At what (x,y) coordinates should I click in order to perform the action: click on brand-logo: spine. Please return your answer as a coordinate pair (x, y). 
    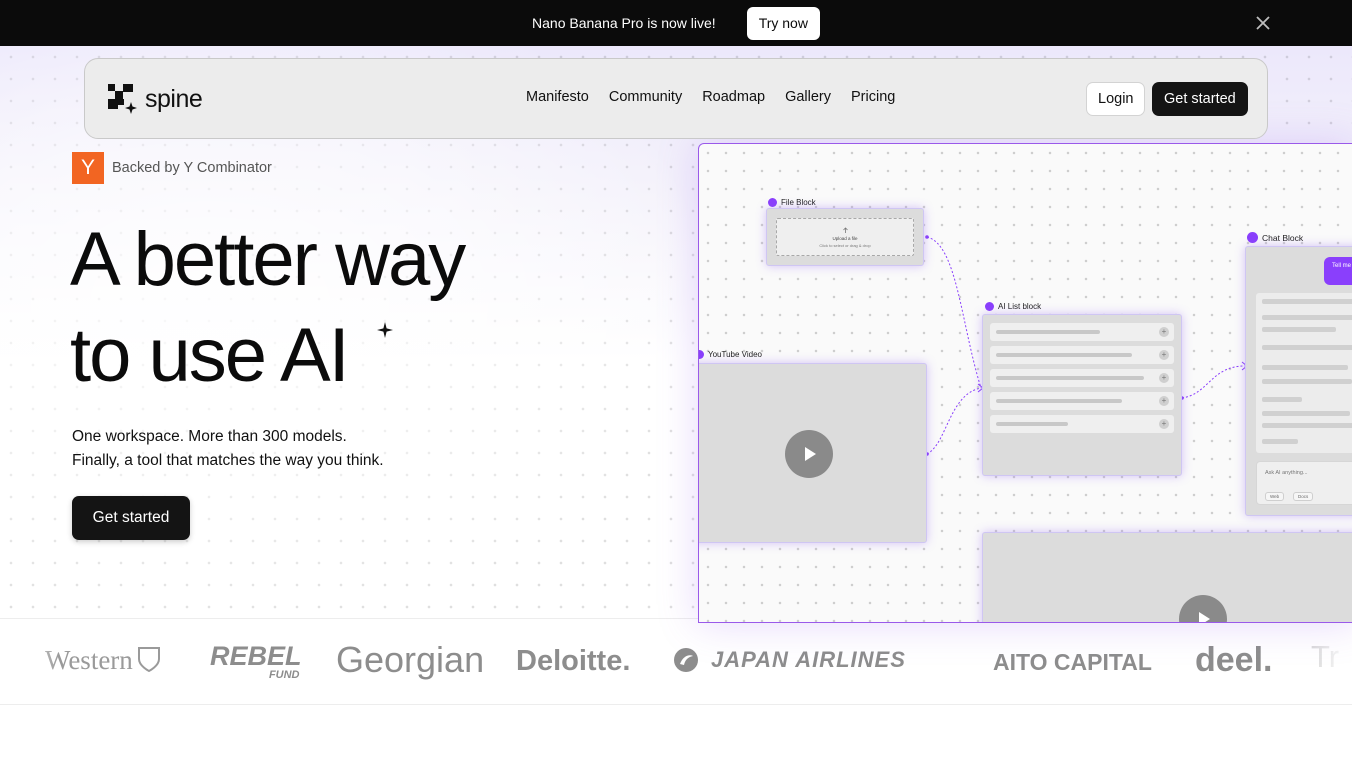
    Looking at the image, I should click on (155, 99).